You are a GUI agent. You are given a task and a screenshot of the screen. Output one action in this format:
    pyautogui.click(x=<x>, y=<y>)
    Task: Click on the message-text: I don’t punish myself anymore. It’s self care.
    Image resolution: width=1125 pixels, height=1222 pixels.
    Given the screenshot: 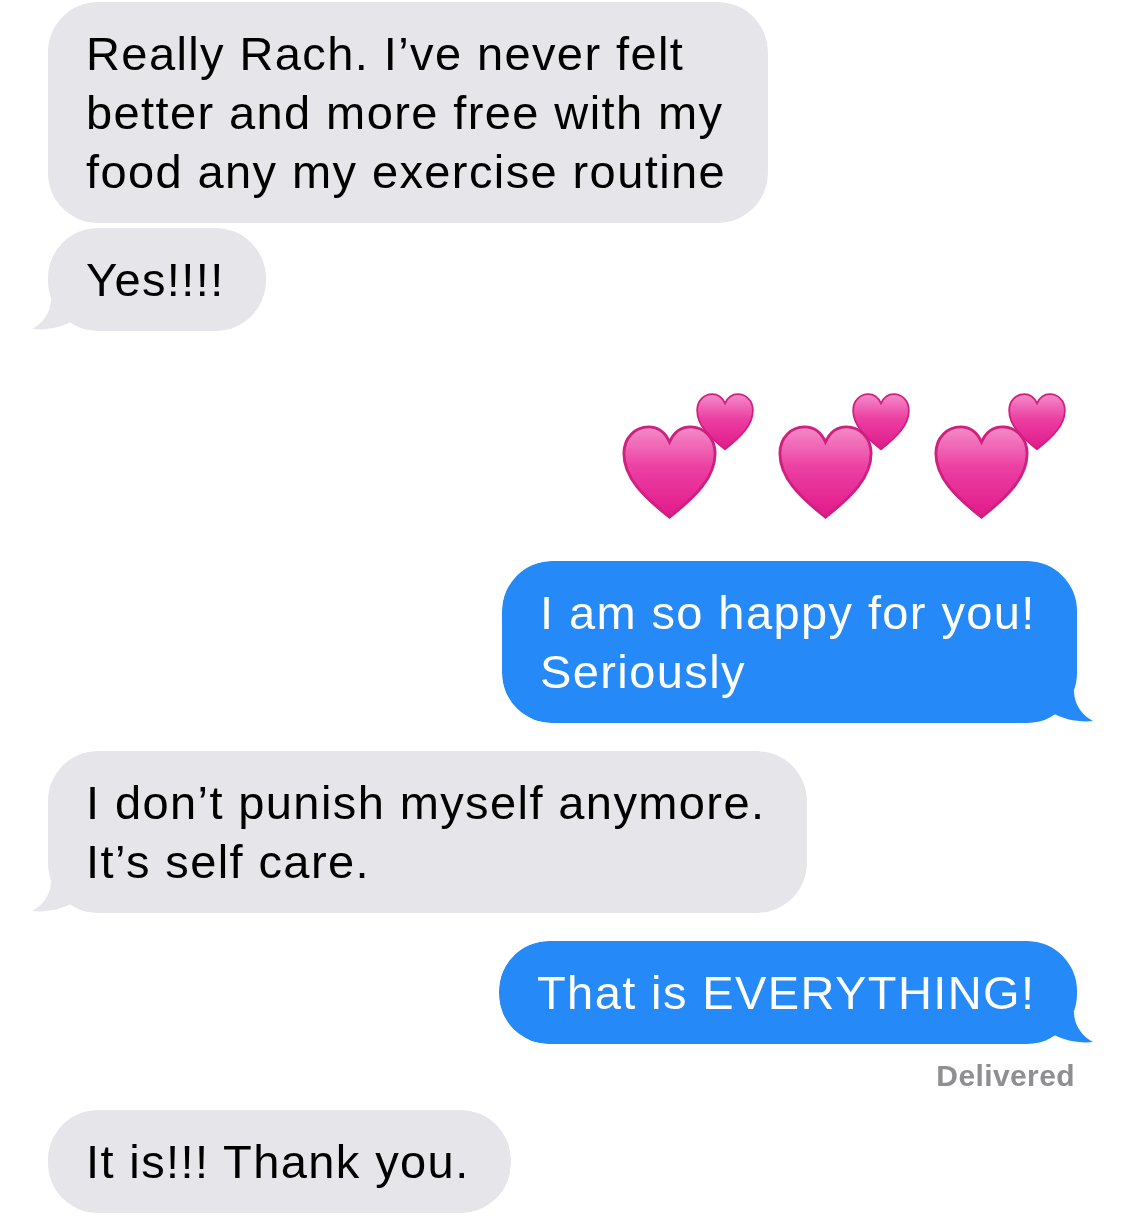 What is the action you would take?
    pyautogui.click(x=426, y=832)
    